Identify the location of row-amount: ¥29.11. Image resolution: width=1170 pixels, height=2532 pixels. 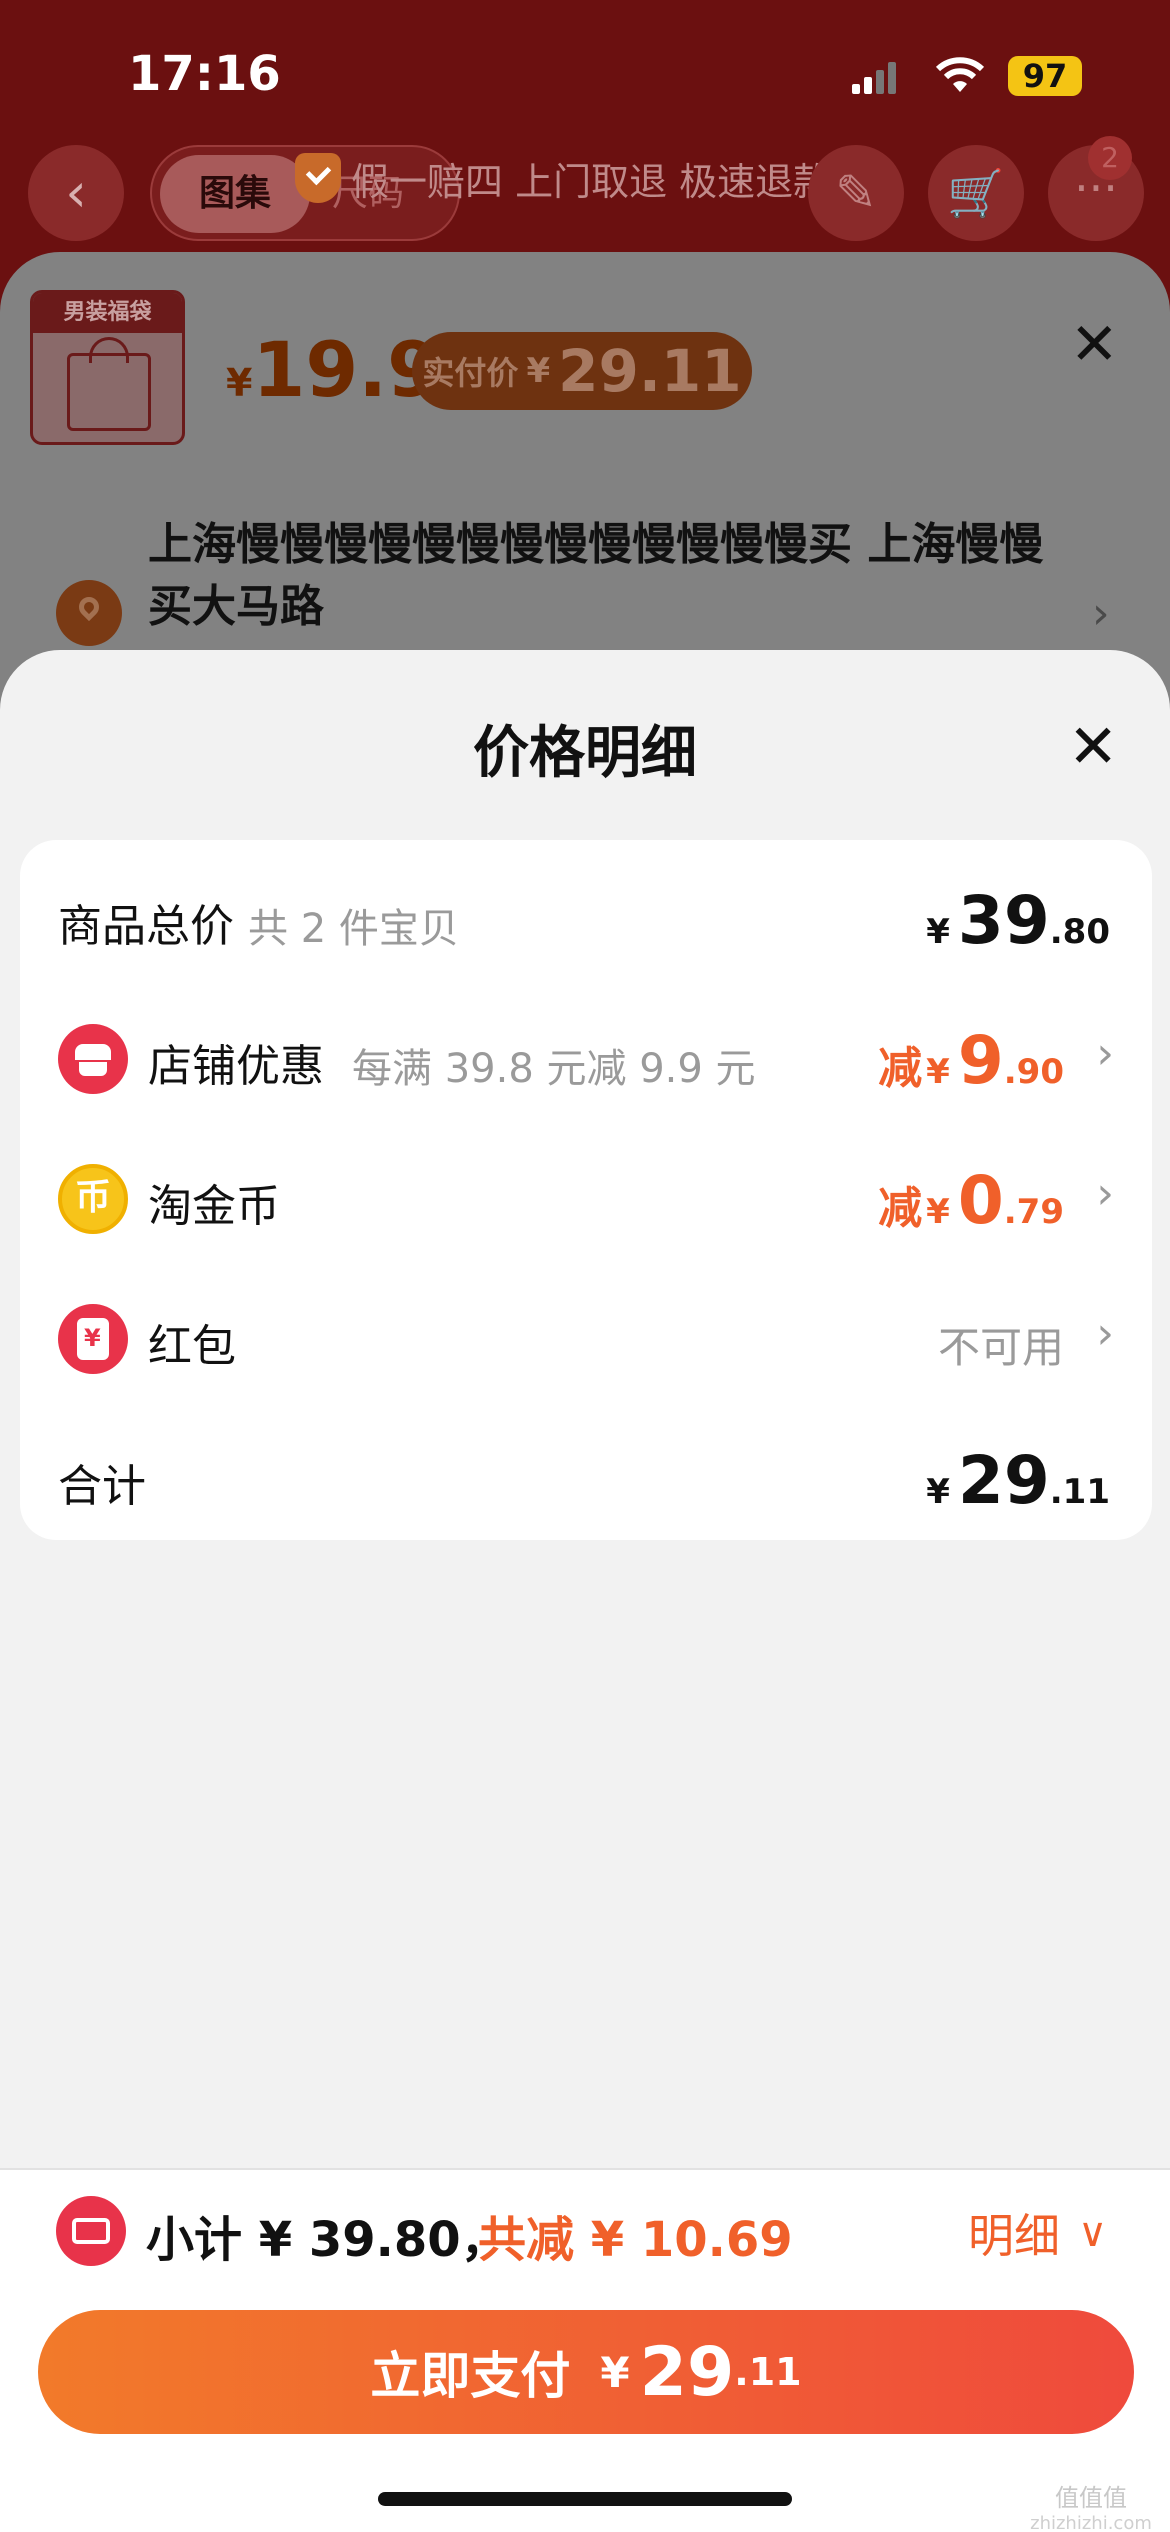
(1018, 1480).